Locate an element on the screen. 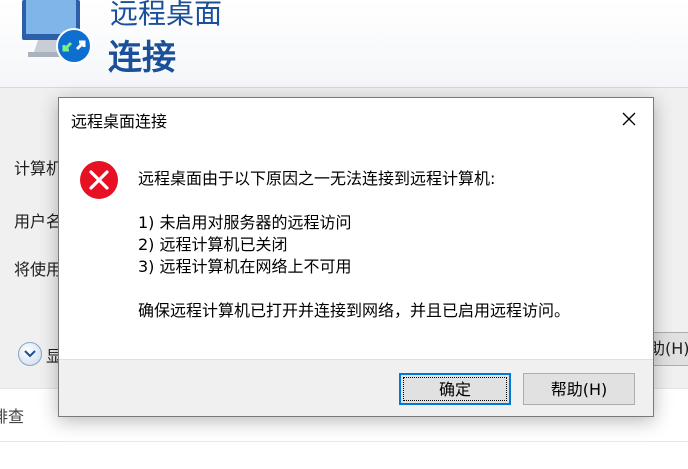 The image size is (688, 469). error-icon is located at coordinates (99, 180).